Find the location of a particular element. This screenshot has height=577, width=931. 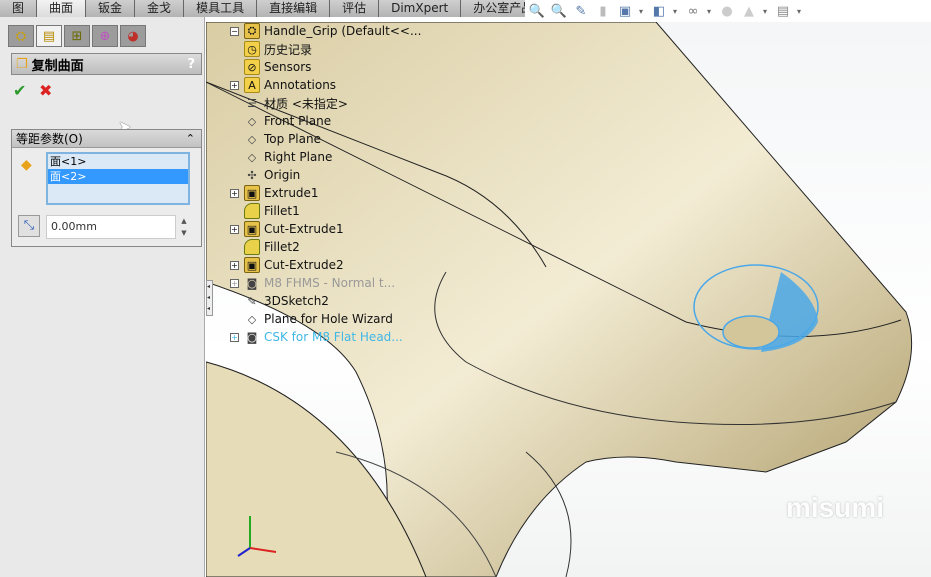

cancel-button: ✖ is located at coordinates (45, 90).